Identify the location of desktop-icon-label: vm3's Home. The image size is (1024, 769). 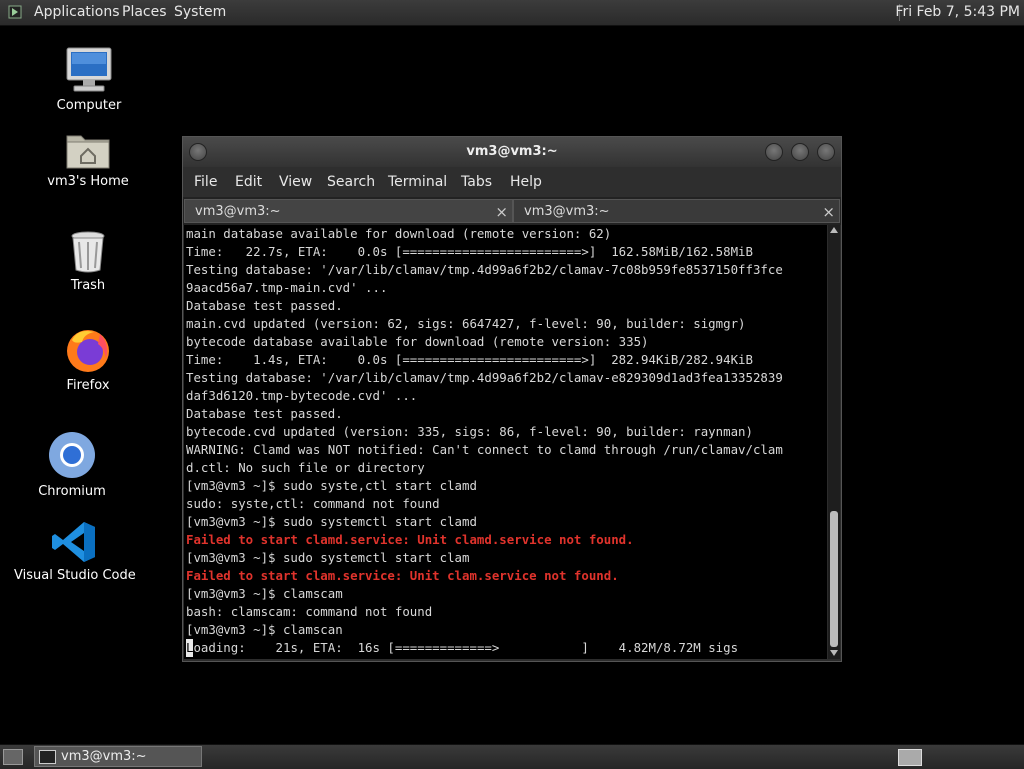
(88, 181).